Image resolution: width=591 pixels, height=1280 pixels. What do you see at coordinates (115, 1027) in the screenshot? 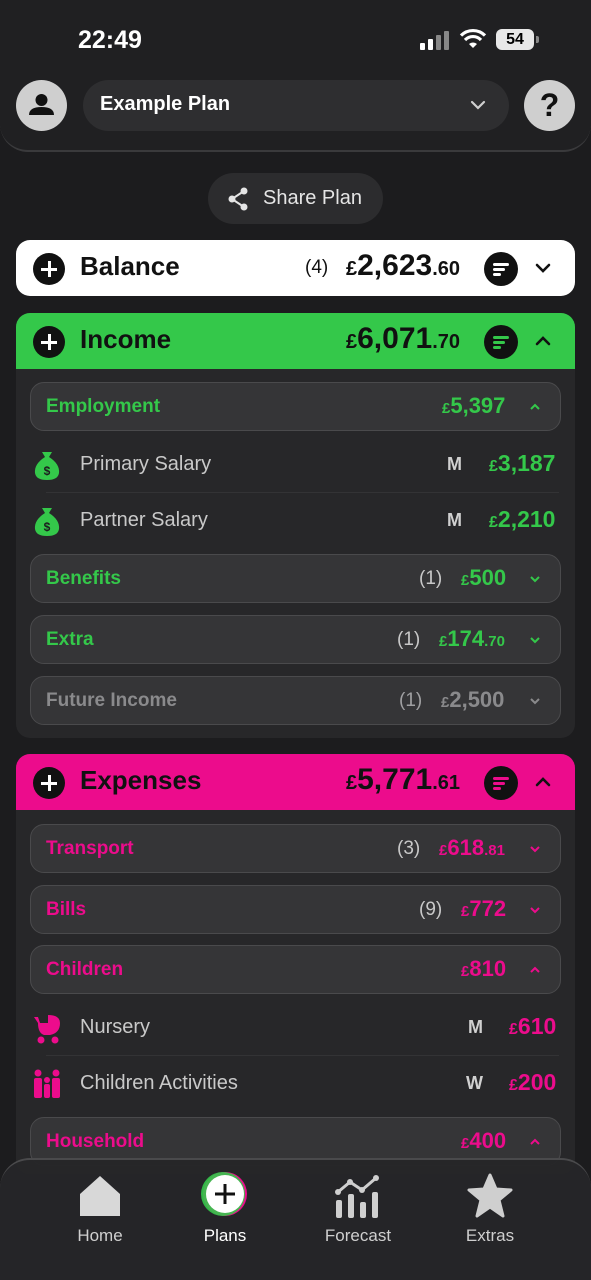
I see `item-label: Nursery` at bounding box center [115, 1027].